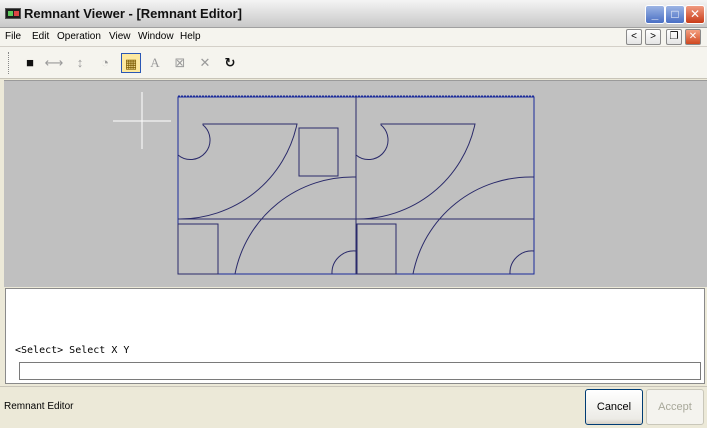  Describe the element at coordinates (353, 407) in the screenshot. I see `status-bar: Remnant Editor Cancel Accept` at that location.